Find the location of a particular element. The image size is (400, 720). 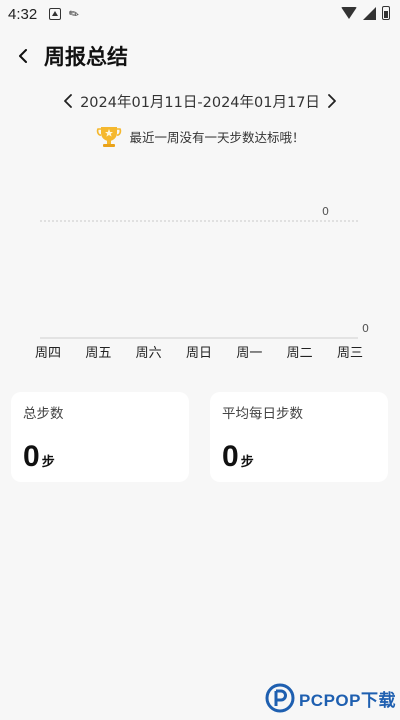

x-axis-labels: 周四 周五 周六 周日 周一 周二 周三 is located at coordinates (200, 352).